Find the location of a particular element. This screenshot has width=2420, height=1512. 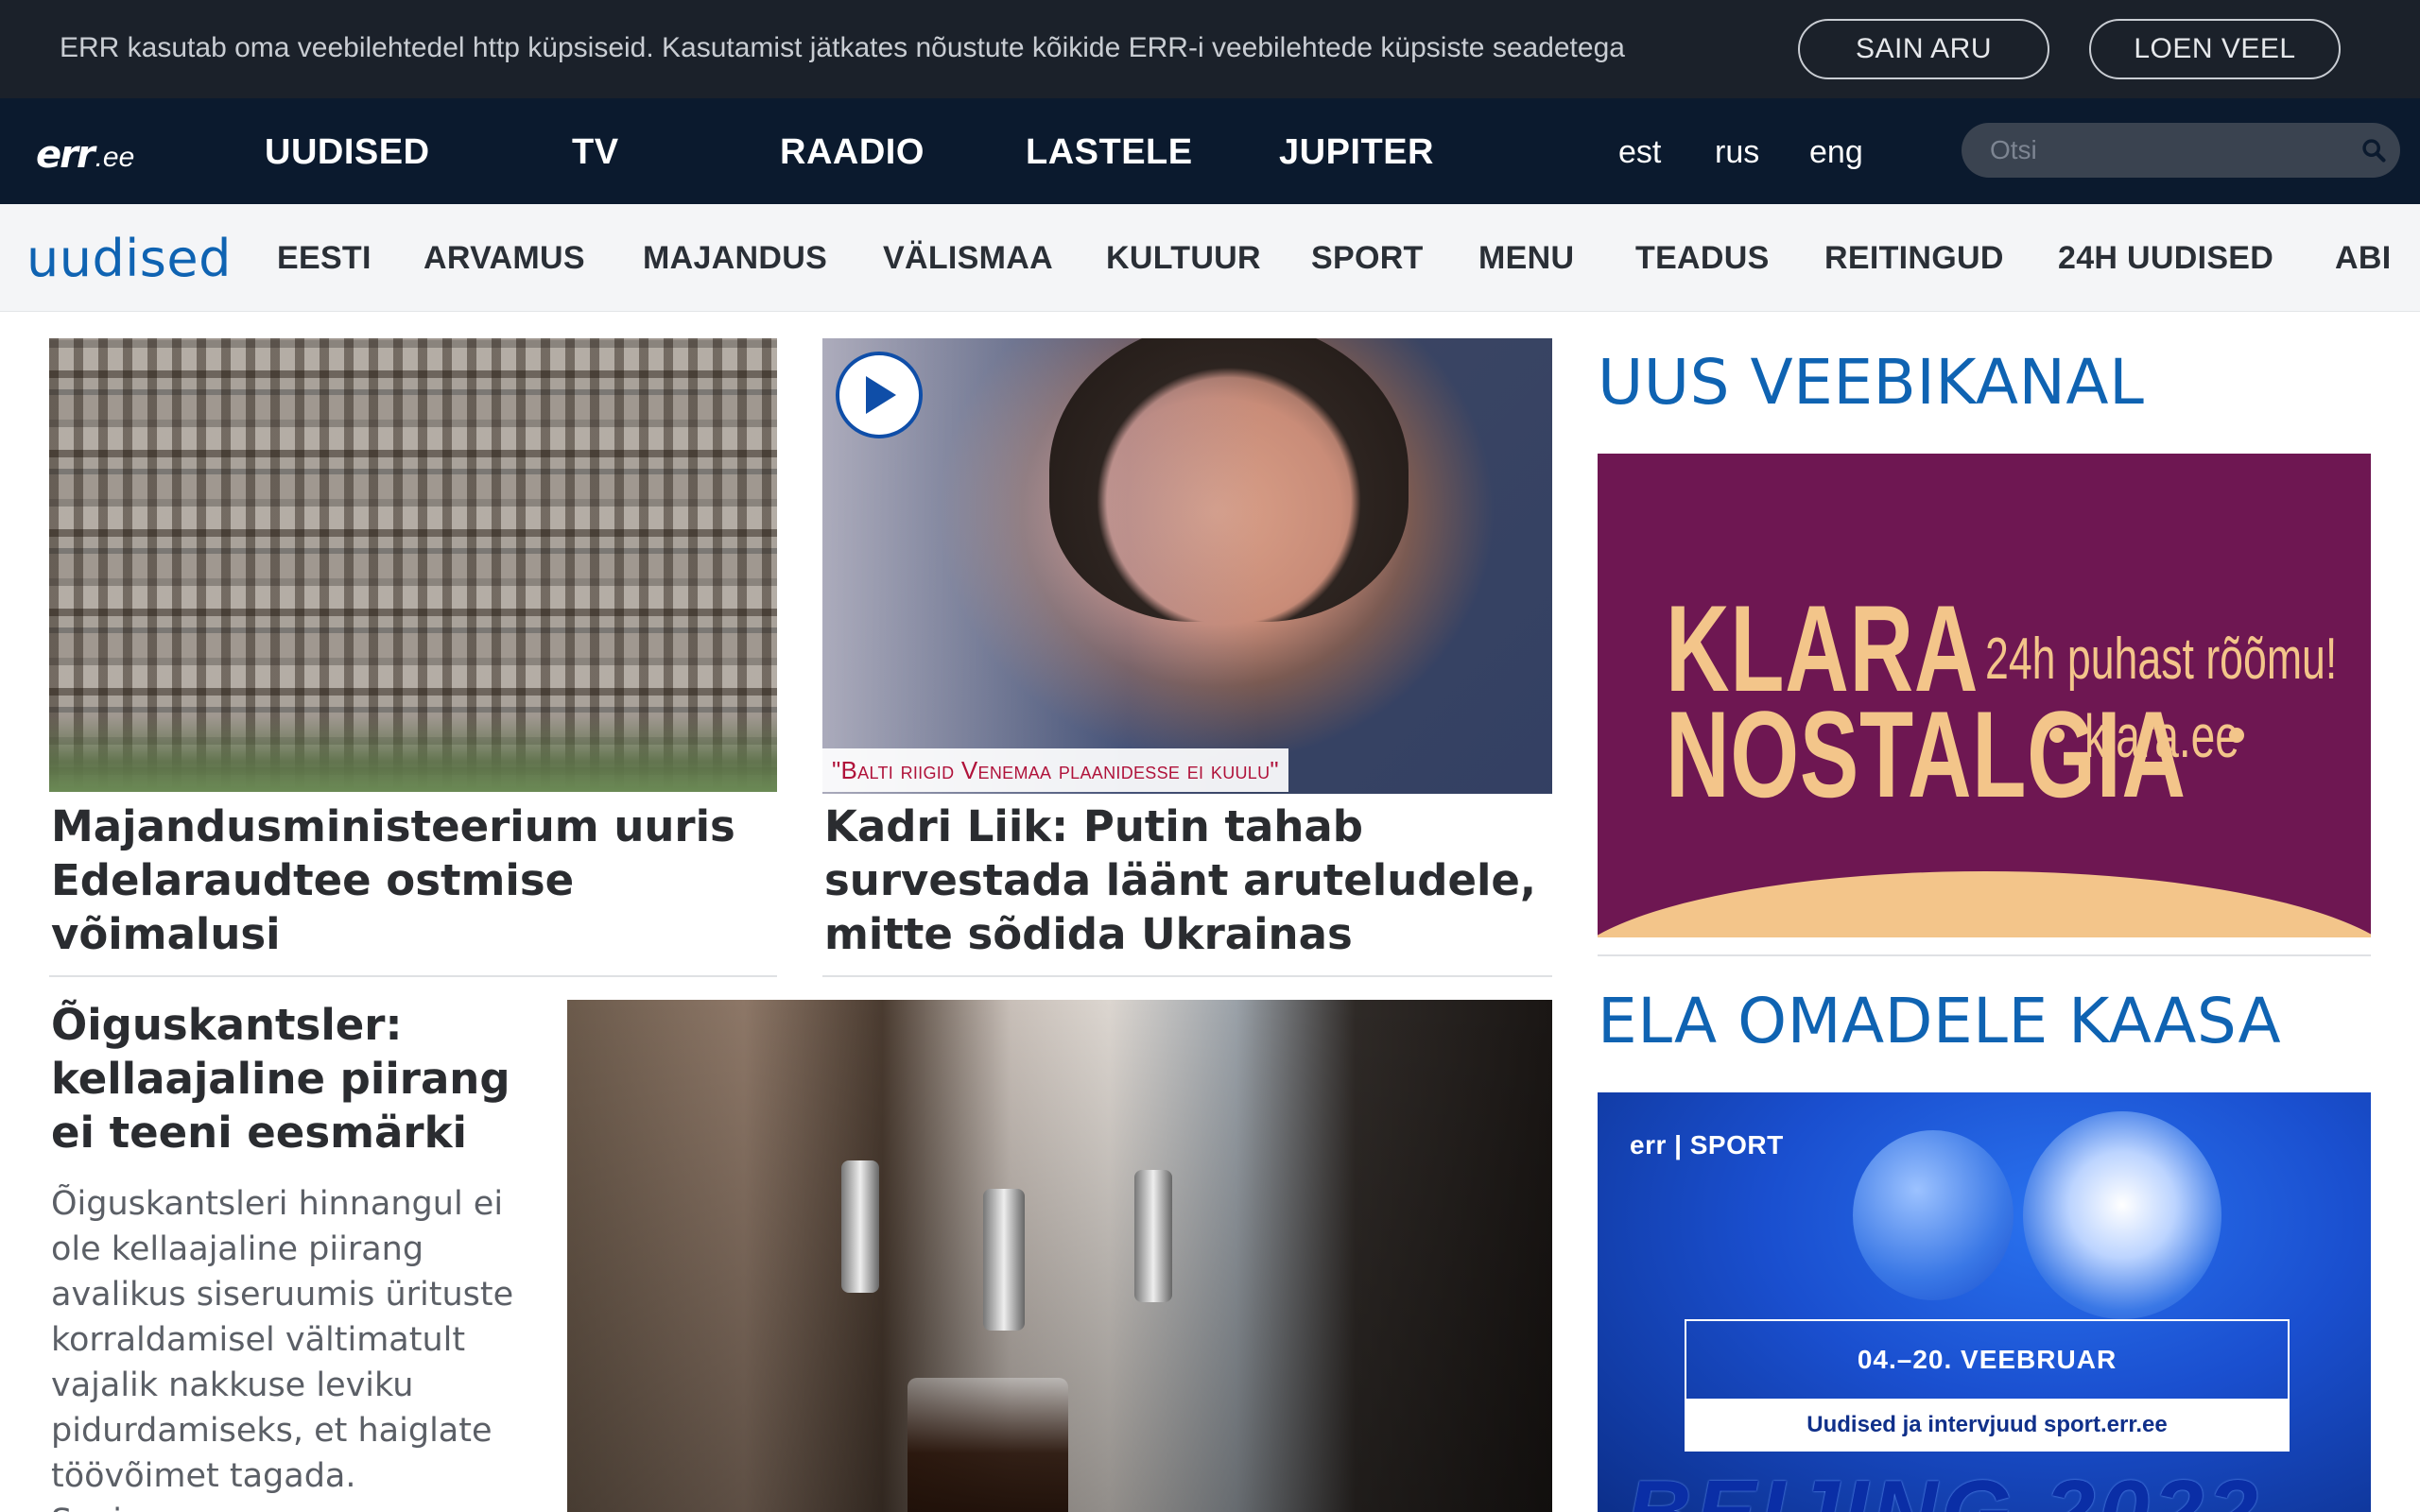

subnav-item-arvamus: ARVAMUS is located at coordinates (504, 258).